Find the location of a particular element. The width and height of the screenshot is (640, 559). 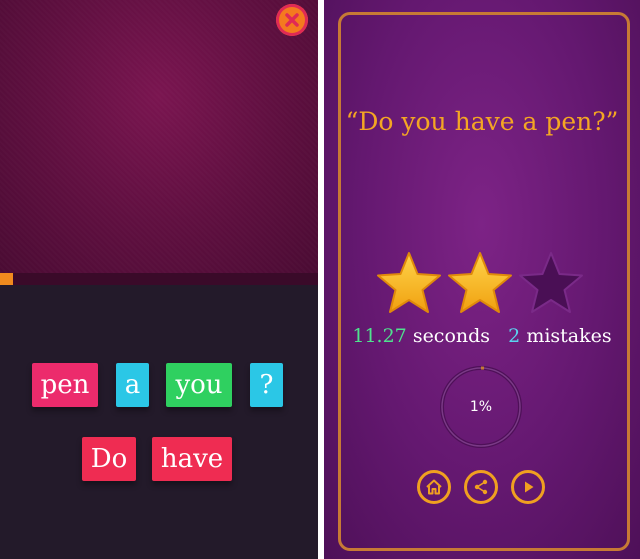

close-button is located at coordinates (292, 20).